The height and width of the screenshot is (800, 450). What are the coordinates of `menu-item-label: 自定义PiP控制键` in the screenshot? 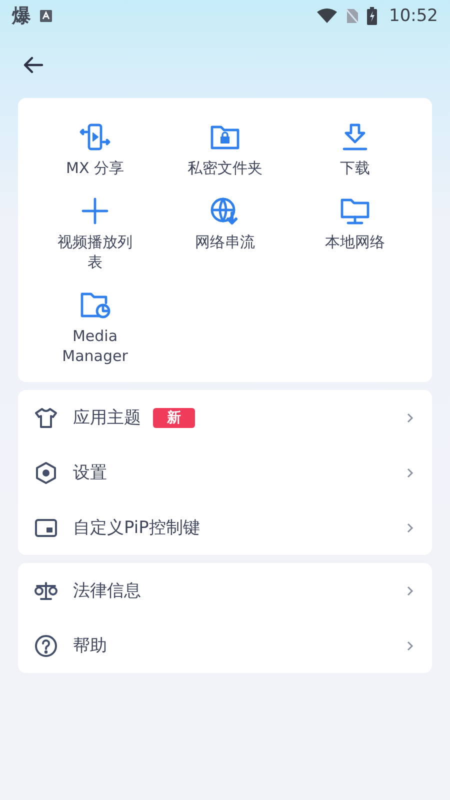 It's located at (136, 528).